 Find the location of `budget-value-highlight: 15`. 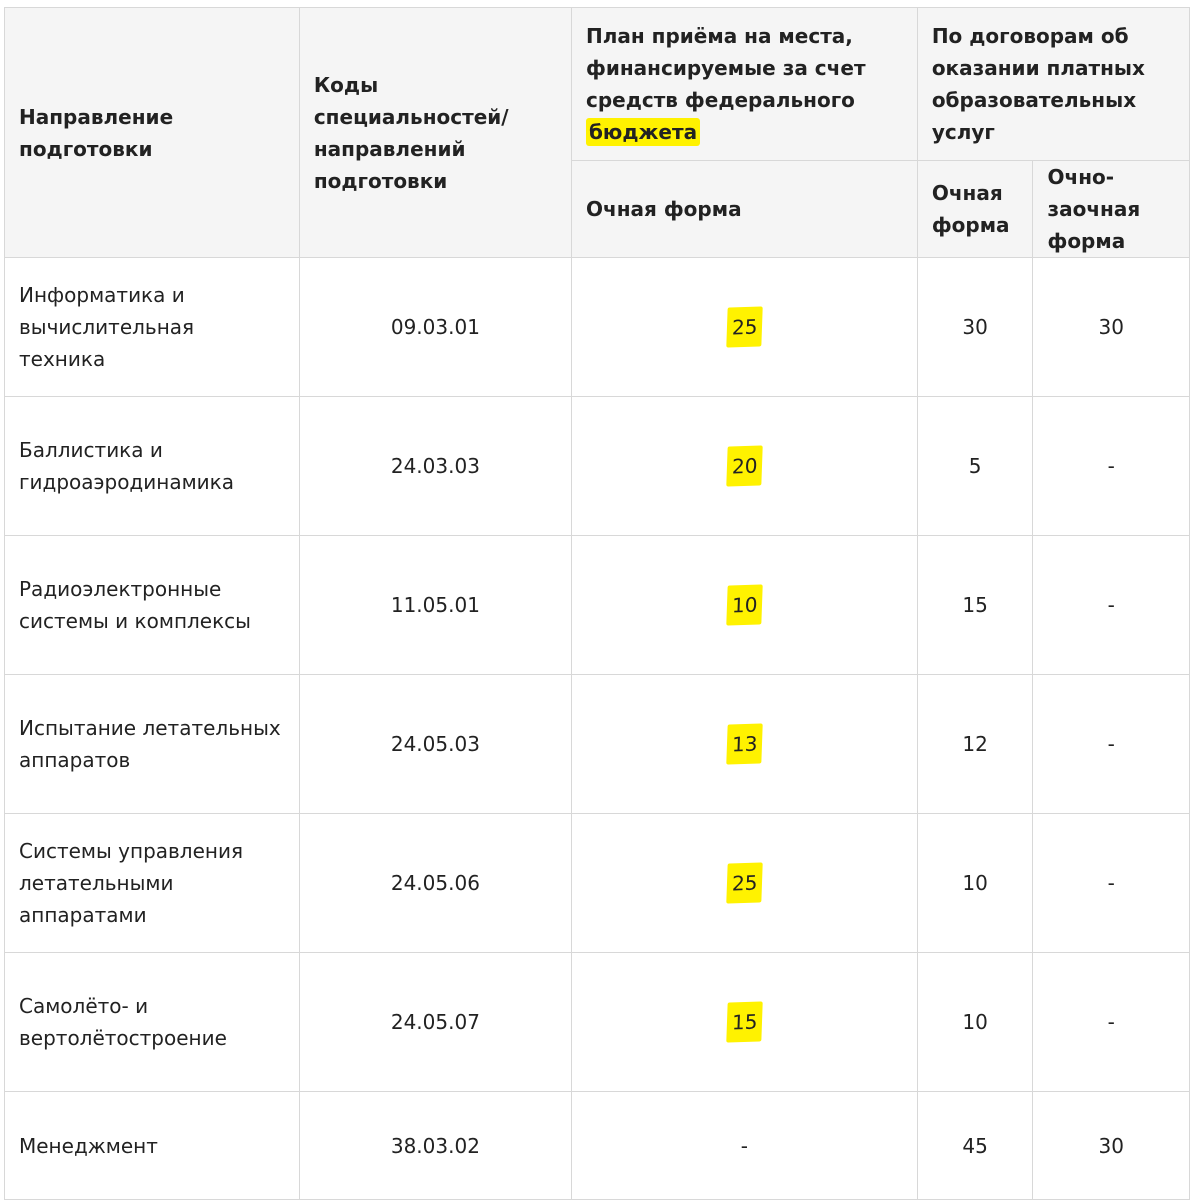

budget-value-highlight: 15 is located at coordinates (744, 1022).